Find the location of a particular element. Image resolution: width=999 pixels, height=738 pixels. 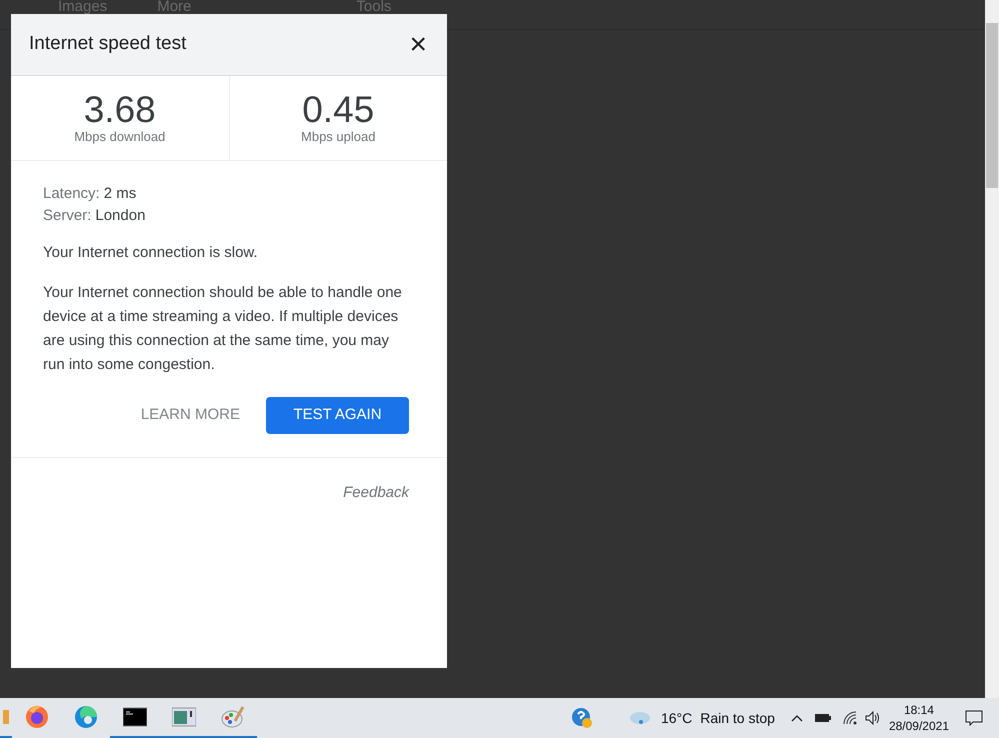

chevron-up-icon is located at coordinates (796, 718).